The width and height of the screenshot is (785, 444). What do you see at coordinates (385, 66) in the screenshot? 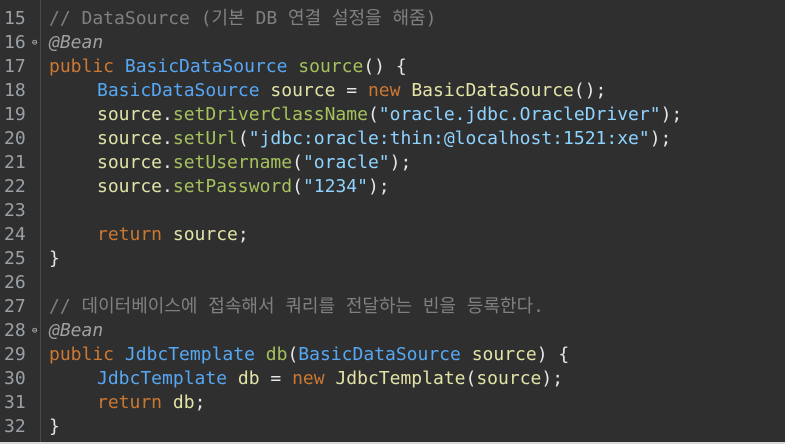
I see `punctuation-token: () {` at bounding box center [385, 66].